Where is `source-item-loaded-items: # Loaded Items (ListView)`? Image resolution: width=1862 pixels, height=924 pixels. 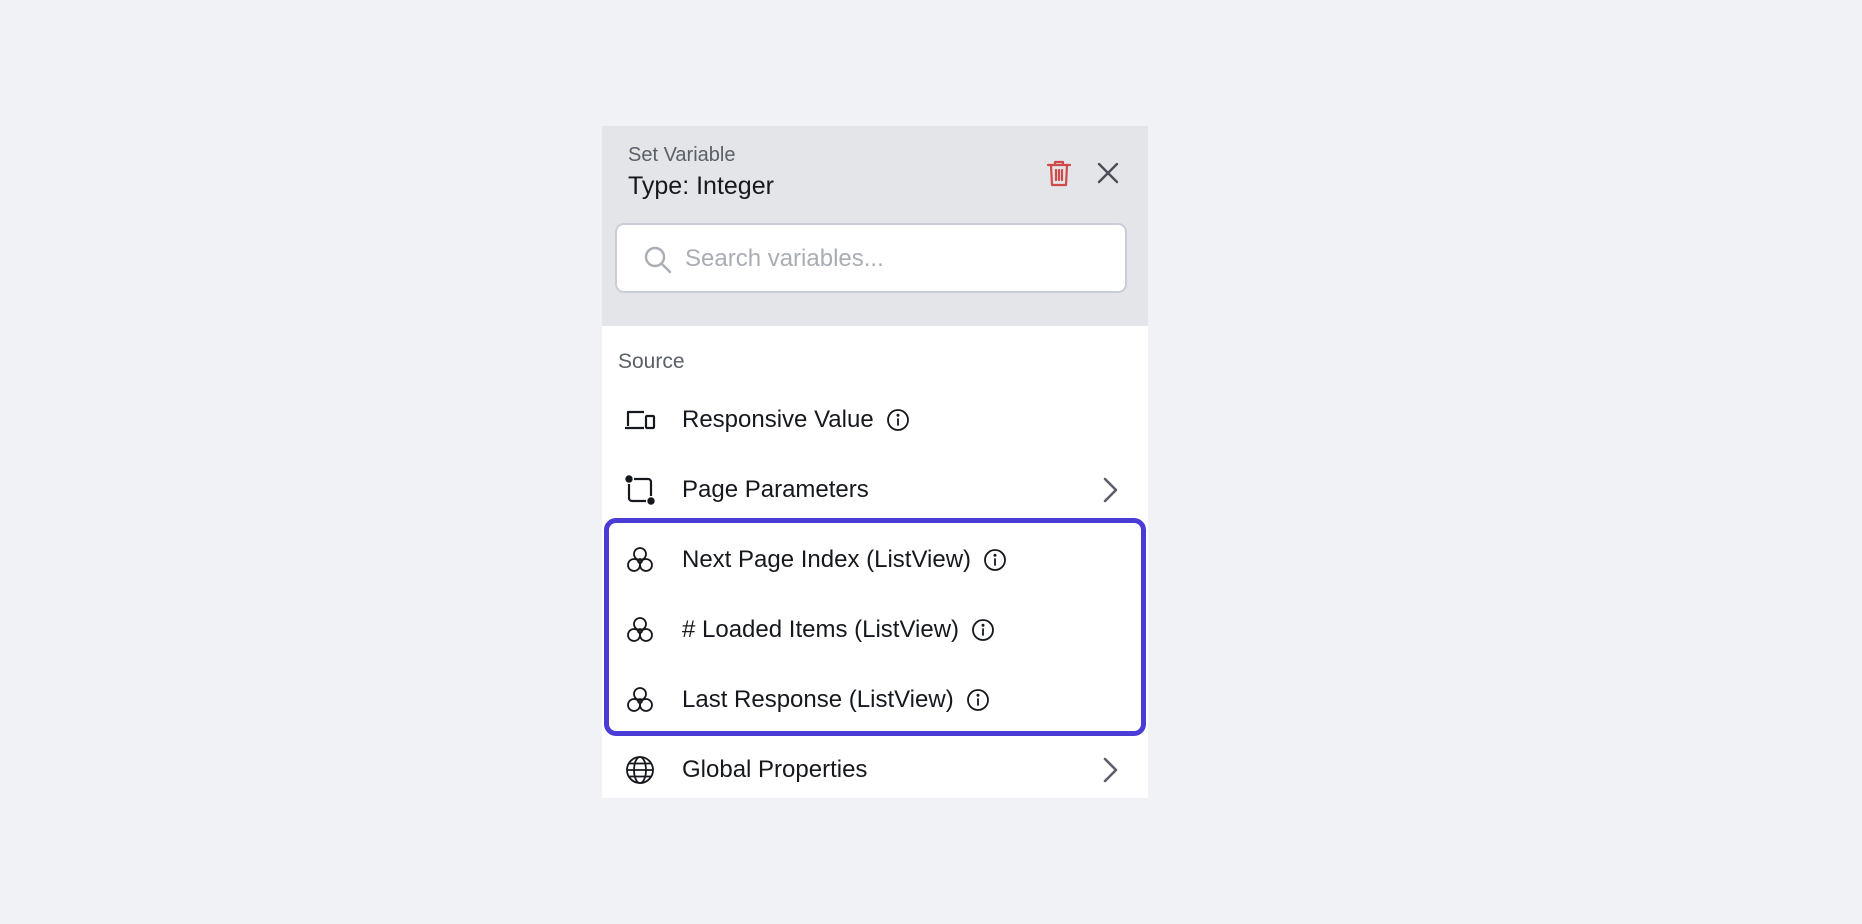 source-item-loaded-items: # Loaded Items (ListView) is located at coordinates (875, 630).